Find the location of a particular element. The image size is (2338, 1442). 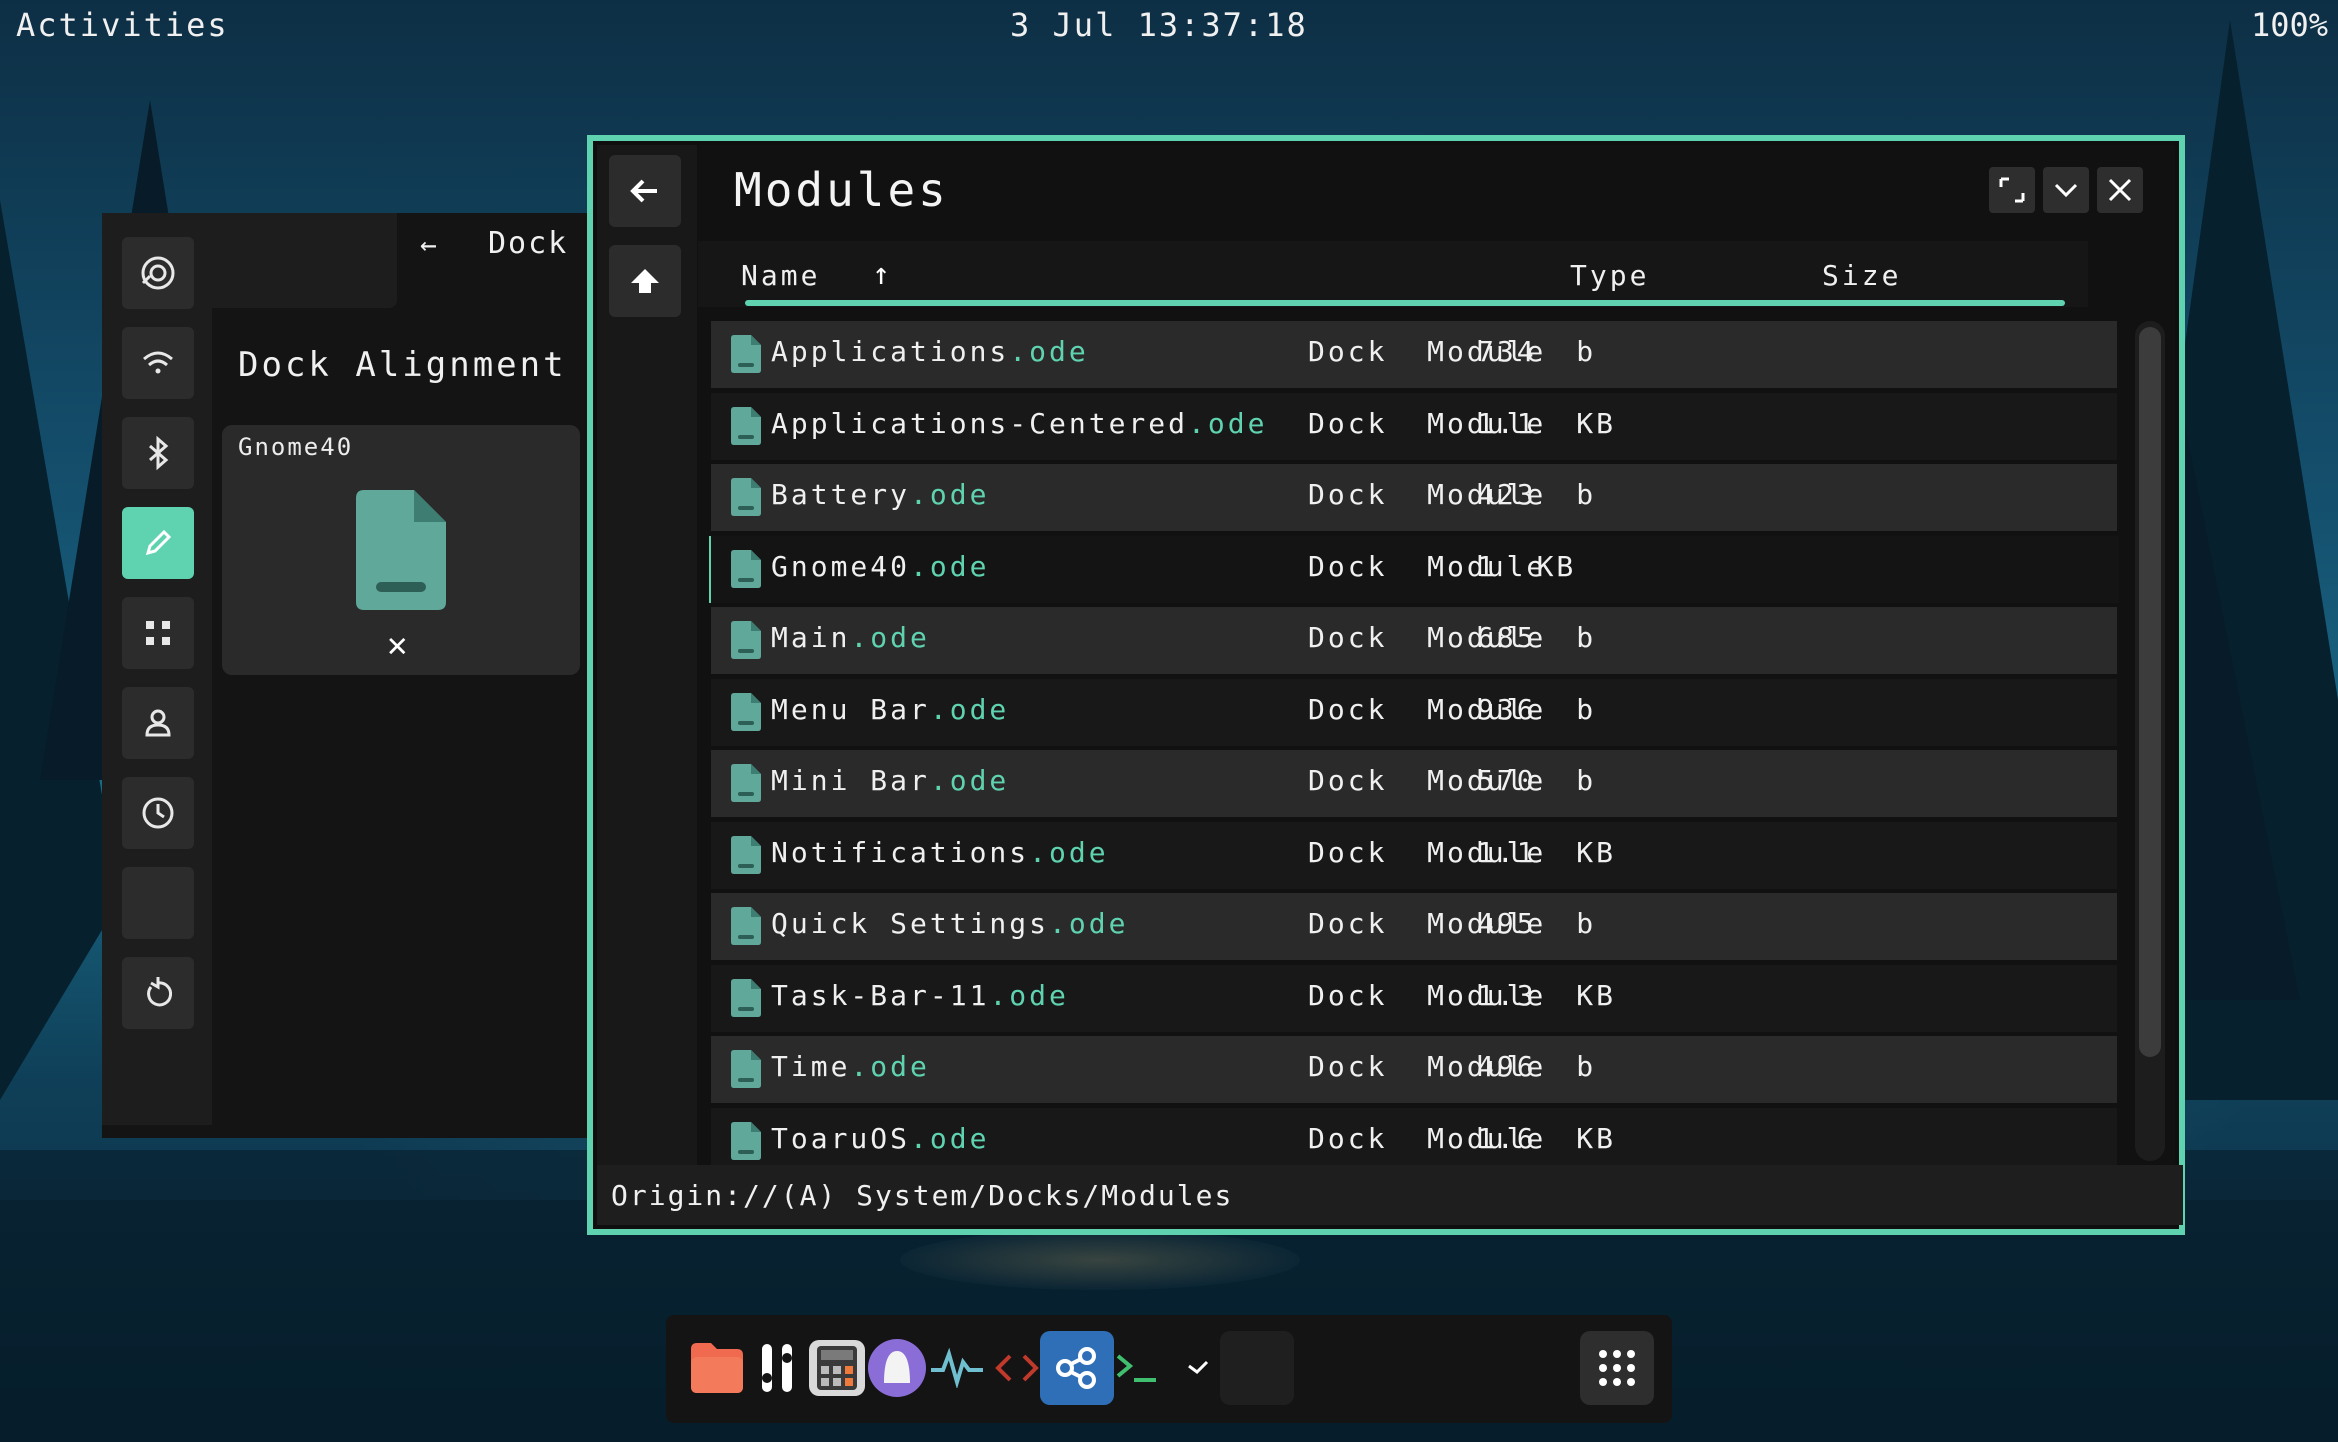

file-row: Quick Settings.ode Dock Module 495 b is located at coordinates (1414, 926).